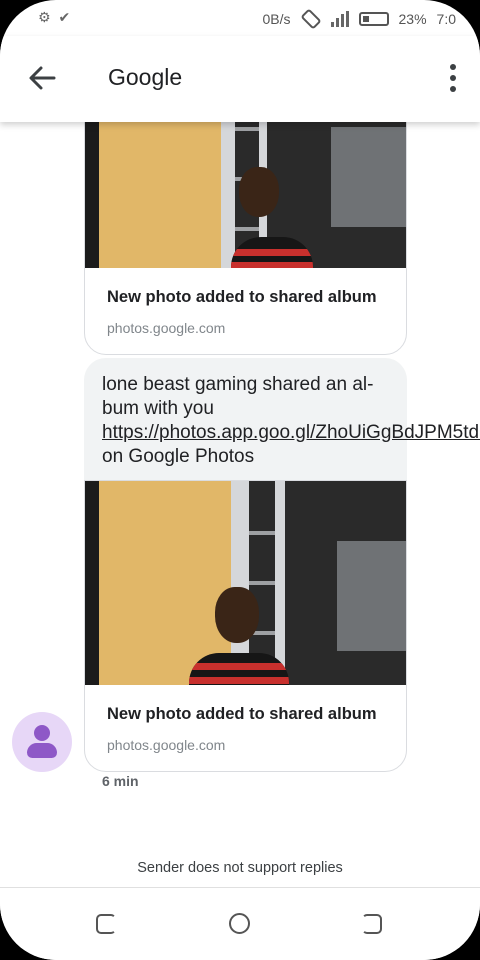 The image size is (480, 960). Describe the element at coordinates (310, 19) in the screenshot. I see `rotate-icon` at that location.